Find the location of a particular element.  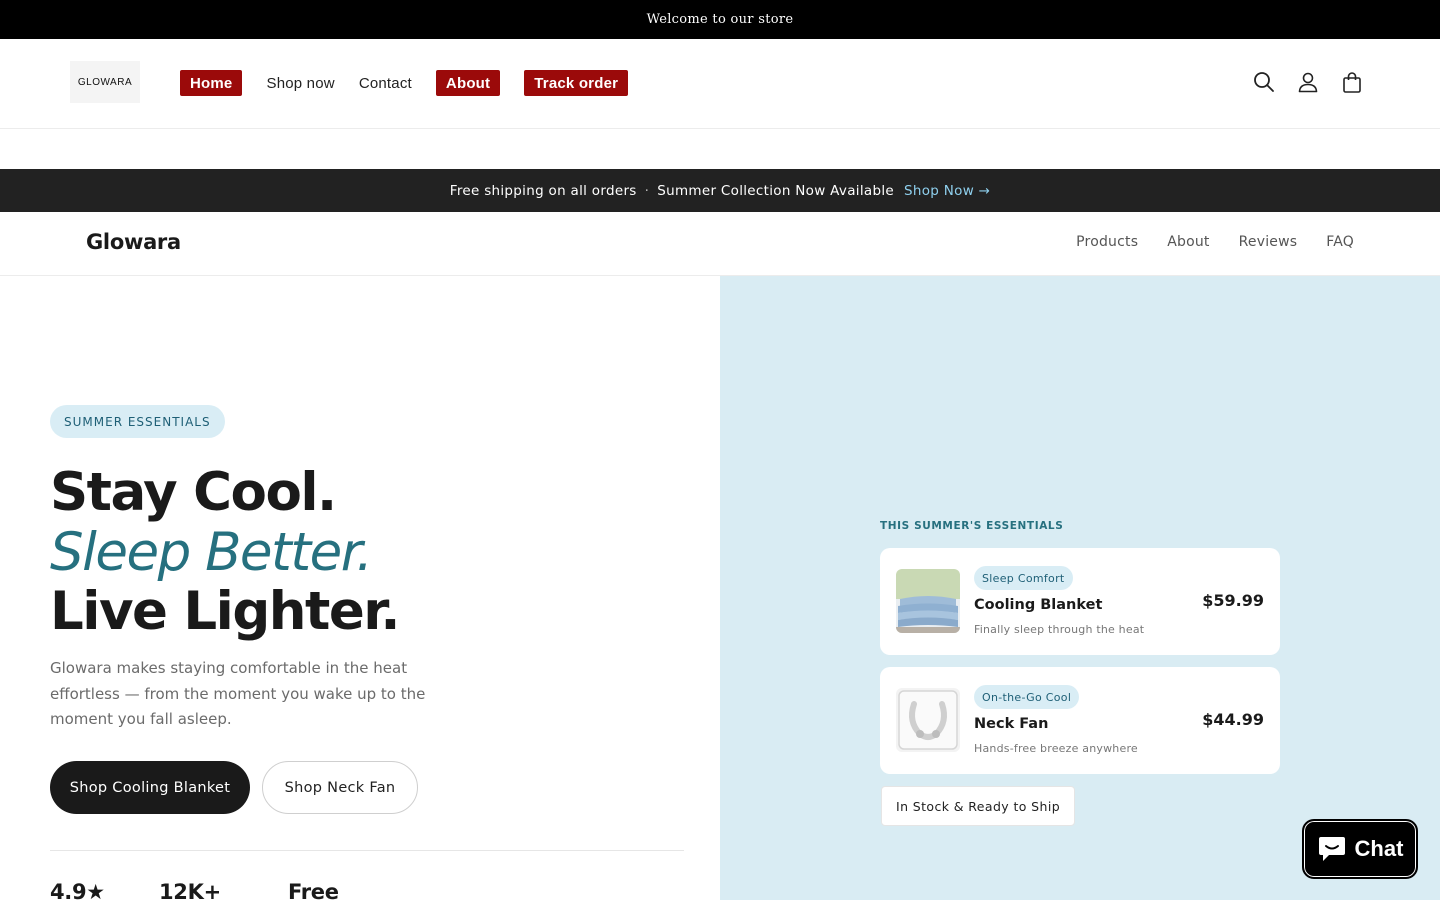

account-icon is located at coordinates (1308, 82).